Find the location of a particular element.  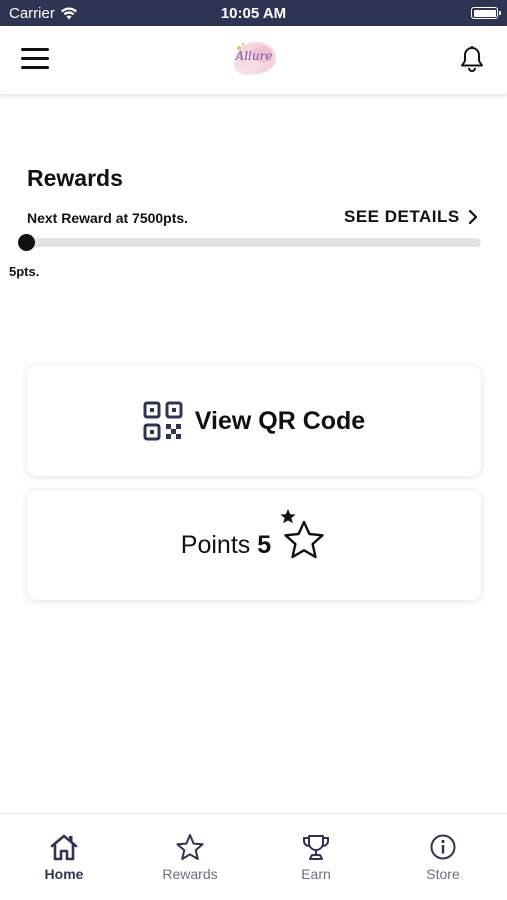

see-details-link: SEE DETAILS is located at coordinates (411, 217).